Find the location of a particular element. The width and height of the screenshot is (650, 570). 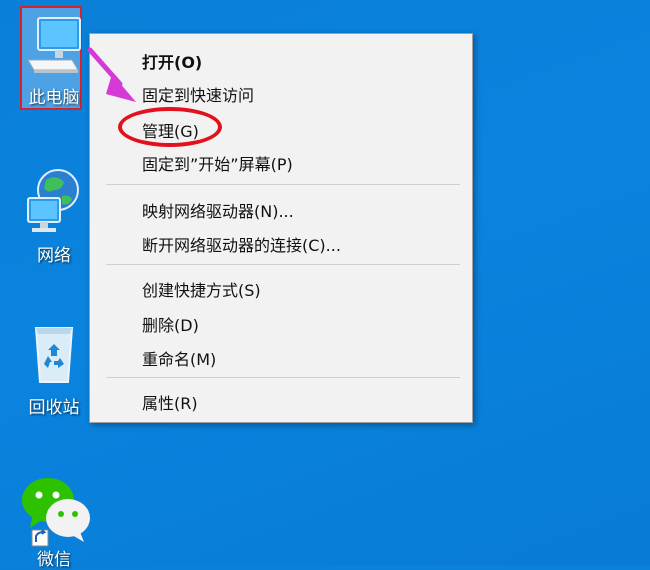

menu-item-create-shortcut: 创建快捷方式(S) is located at coordinates (201, 289).